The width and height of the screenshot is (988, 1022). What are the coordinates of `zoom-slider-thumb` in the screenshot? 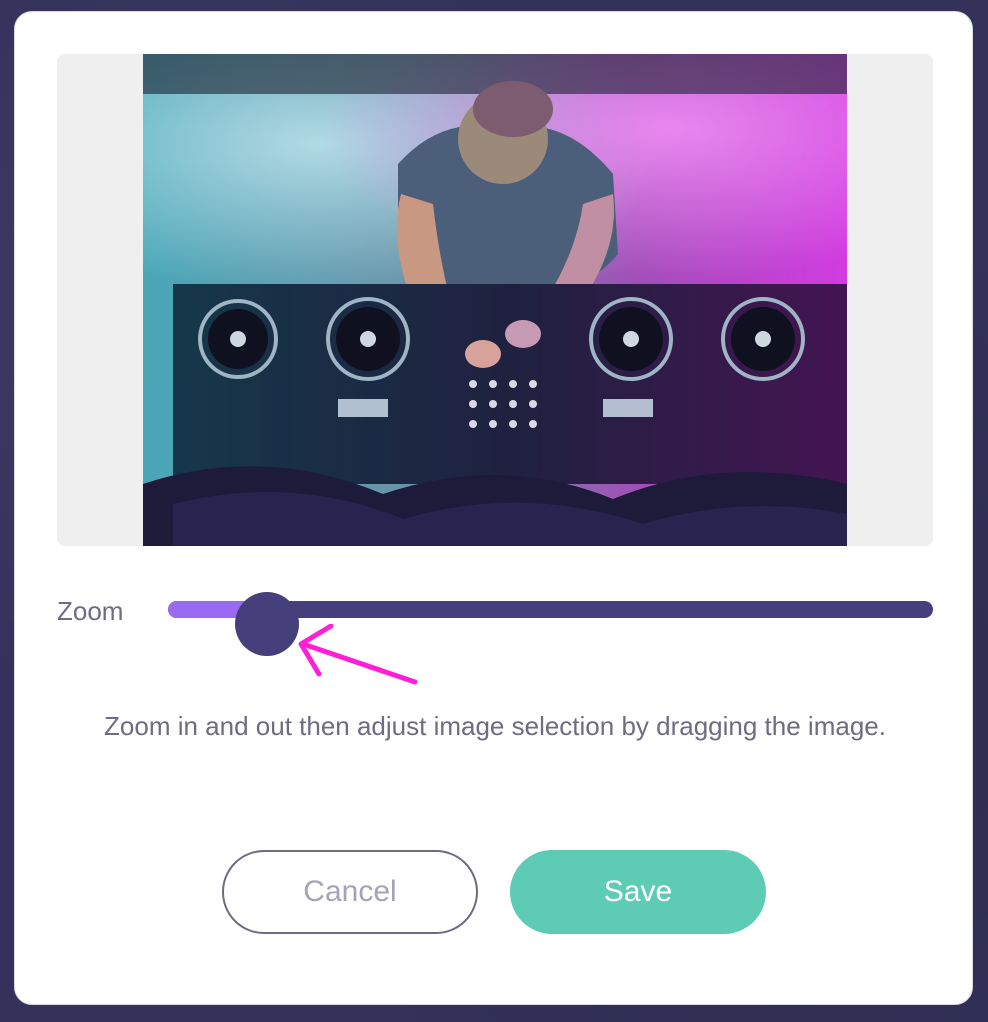 It's located at (267, 624).